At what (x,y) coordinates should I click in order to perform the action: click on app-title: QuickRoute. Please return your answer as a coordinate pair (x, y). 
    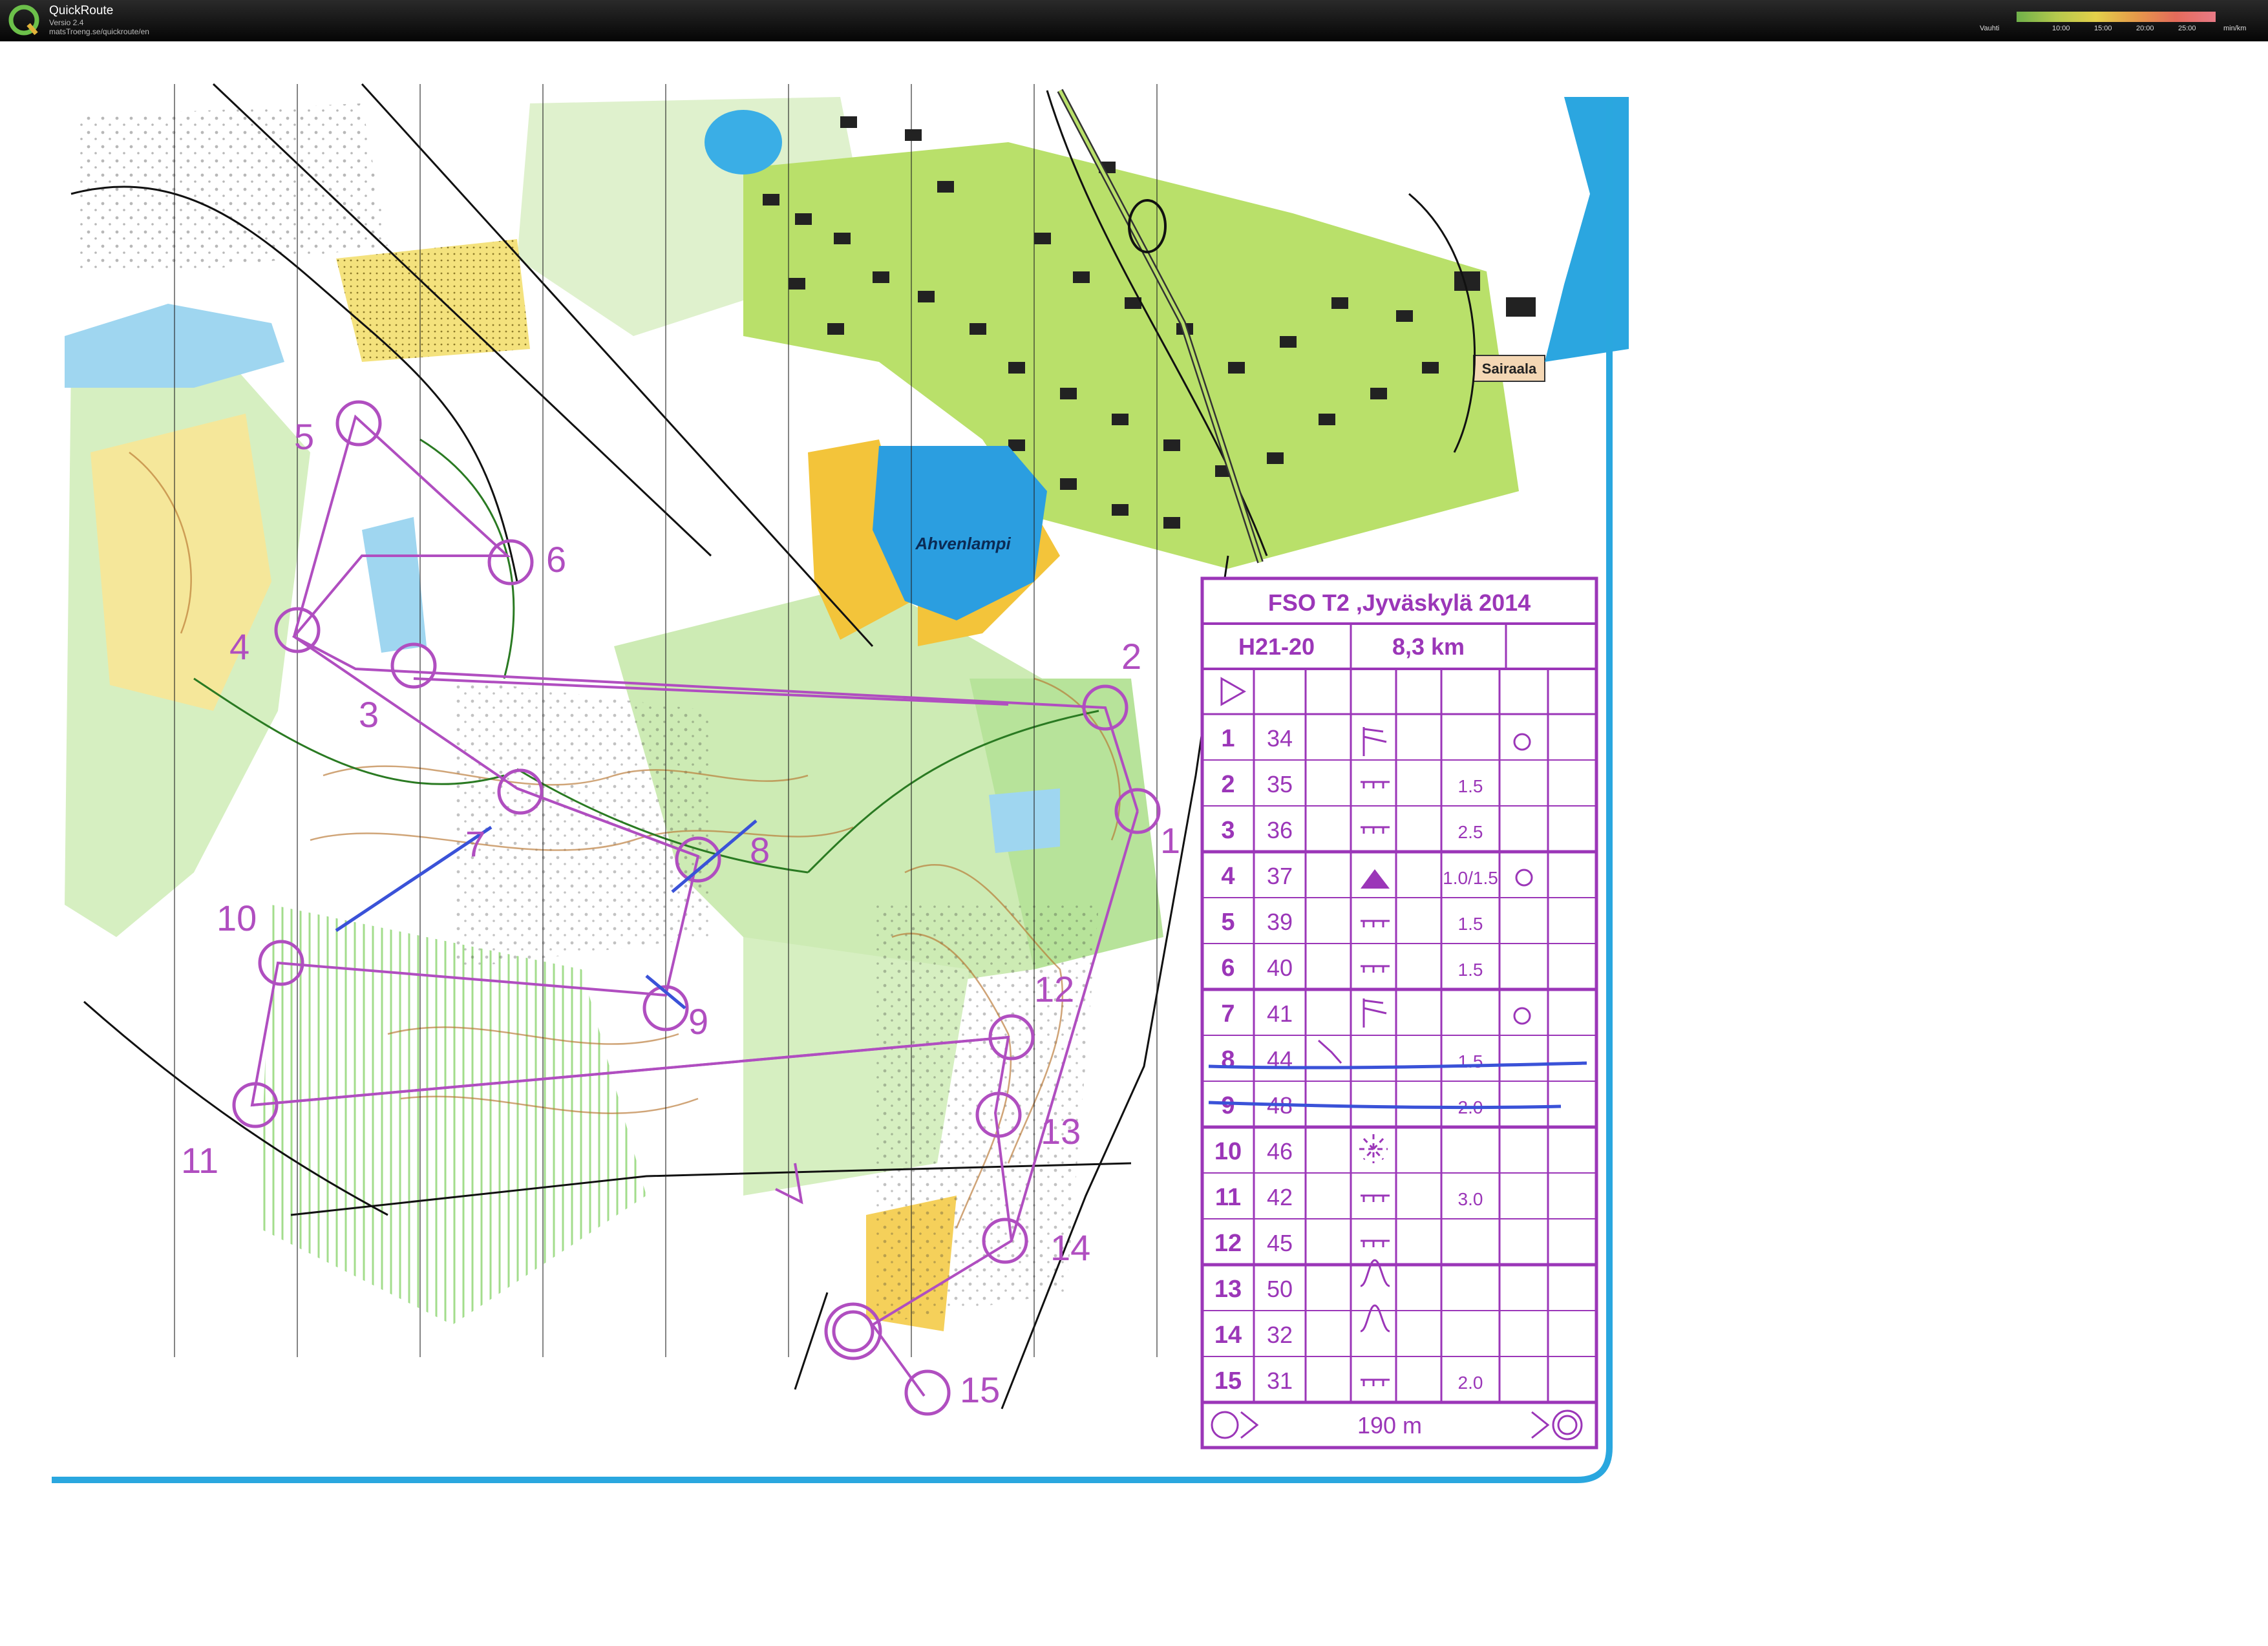
    Looking at the image, I should click on (81, 11).